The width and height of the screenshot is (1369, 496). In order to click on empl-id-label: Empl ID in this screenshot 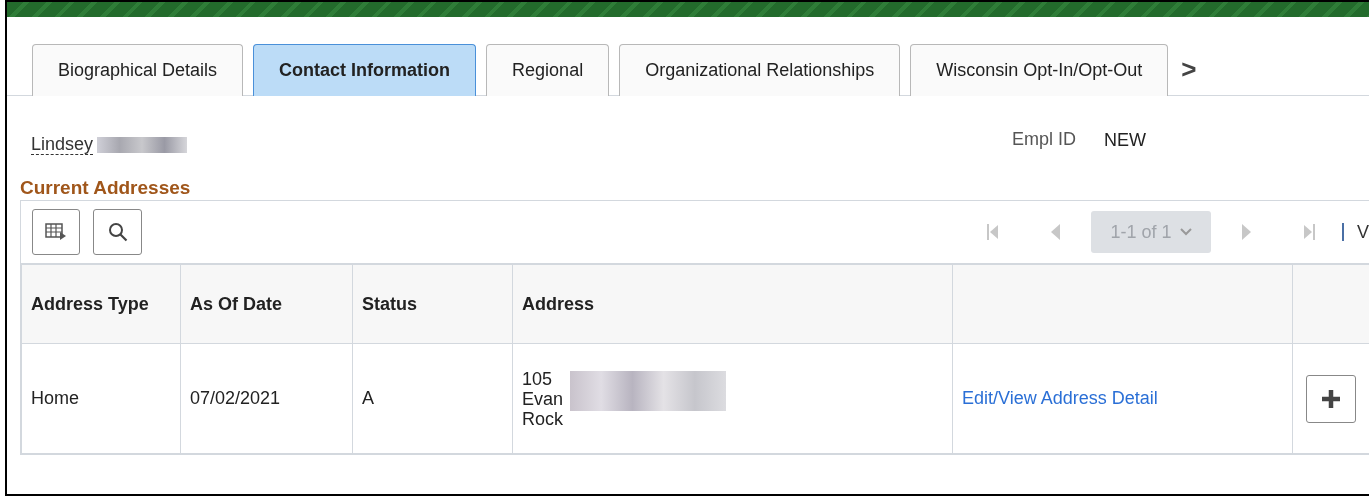, I will do `click(1044, 139)`.